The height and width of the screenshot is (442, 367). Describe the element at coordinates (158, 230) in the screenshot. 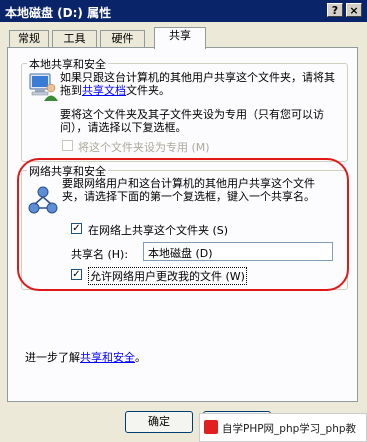

I see `share-on-network-label: 在网络上共享这个文件夹 (S)` at that location.